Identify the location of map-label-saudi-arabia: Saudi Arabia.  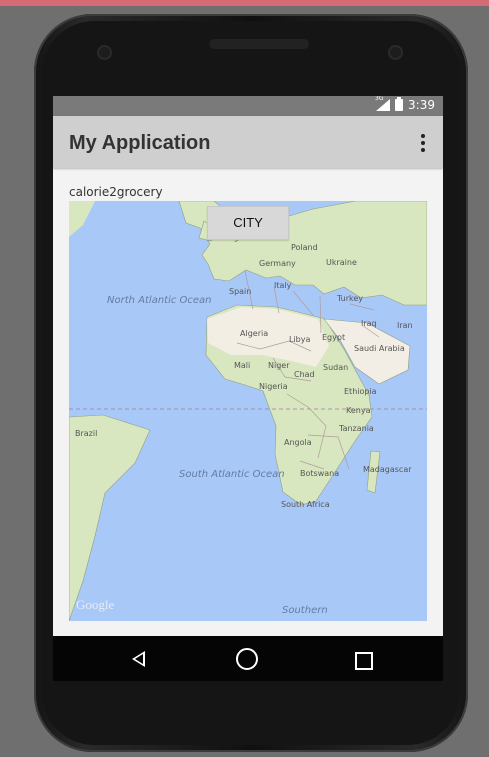
(379, 348).